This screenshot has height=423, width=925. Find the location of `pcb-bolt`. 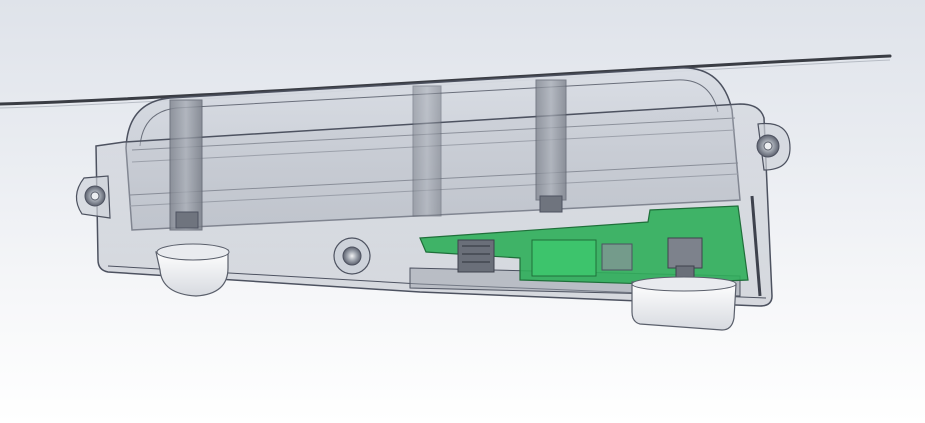

pcb-bolt is located at coordinates (685, 253).